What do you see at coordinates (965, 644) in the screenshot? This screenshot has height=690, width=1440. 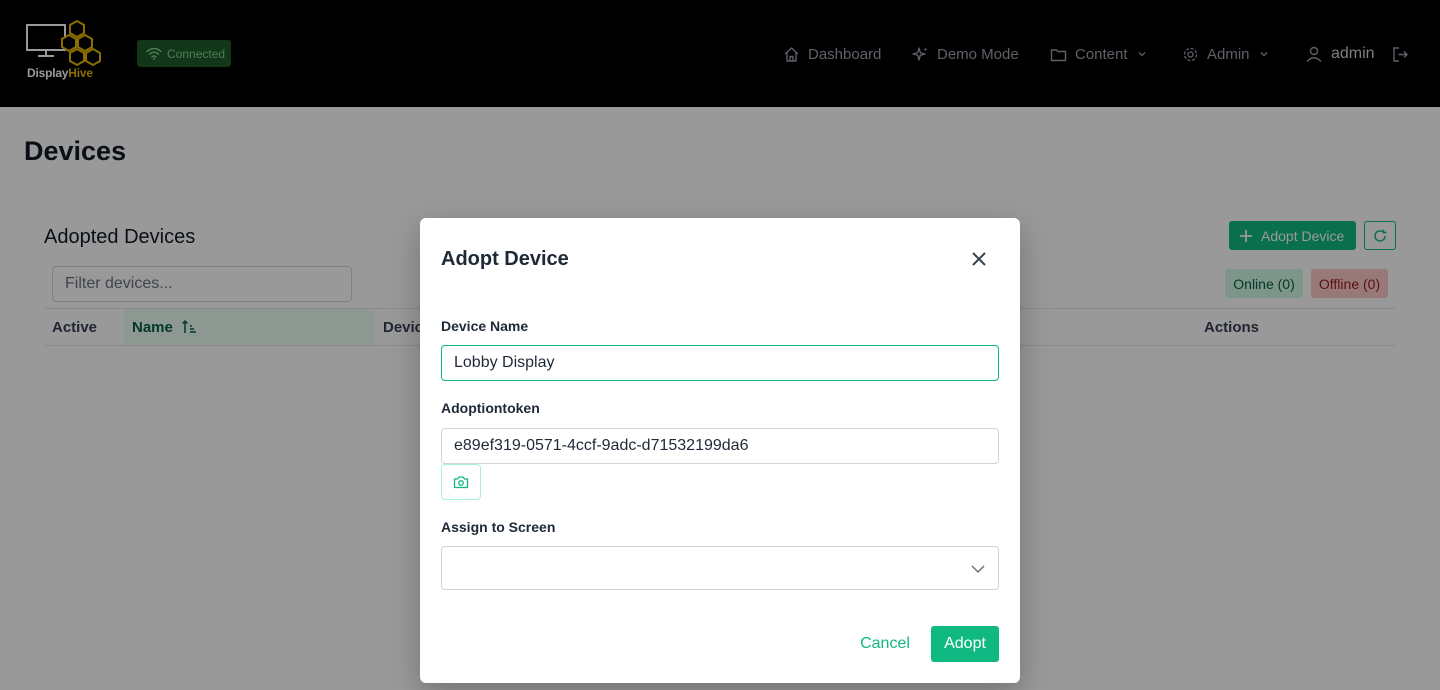 I see `adopt-button: Adopt` at bounding box center [965, 644].